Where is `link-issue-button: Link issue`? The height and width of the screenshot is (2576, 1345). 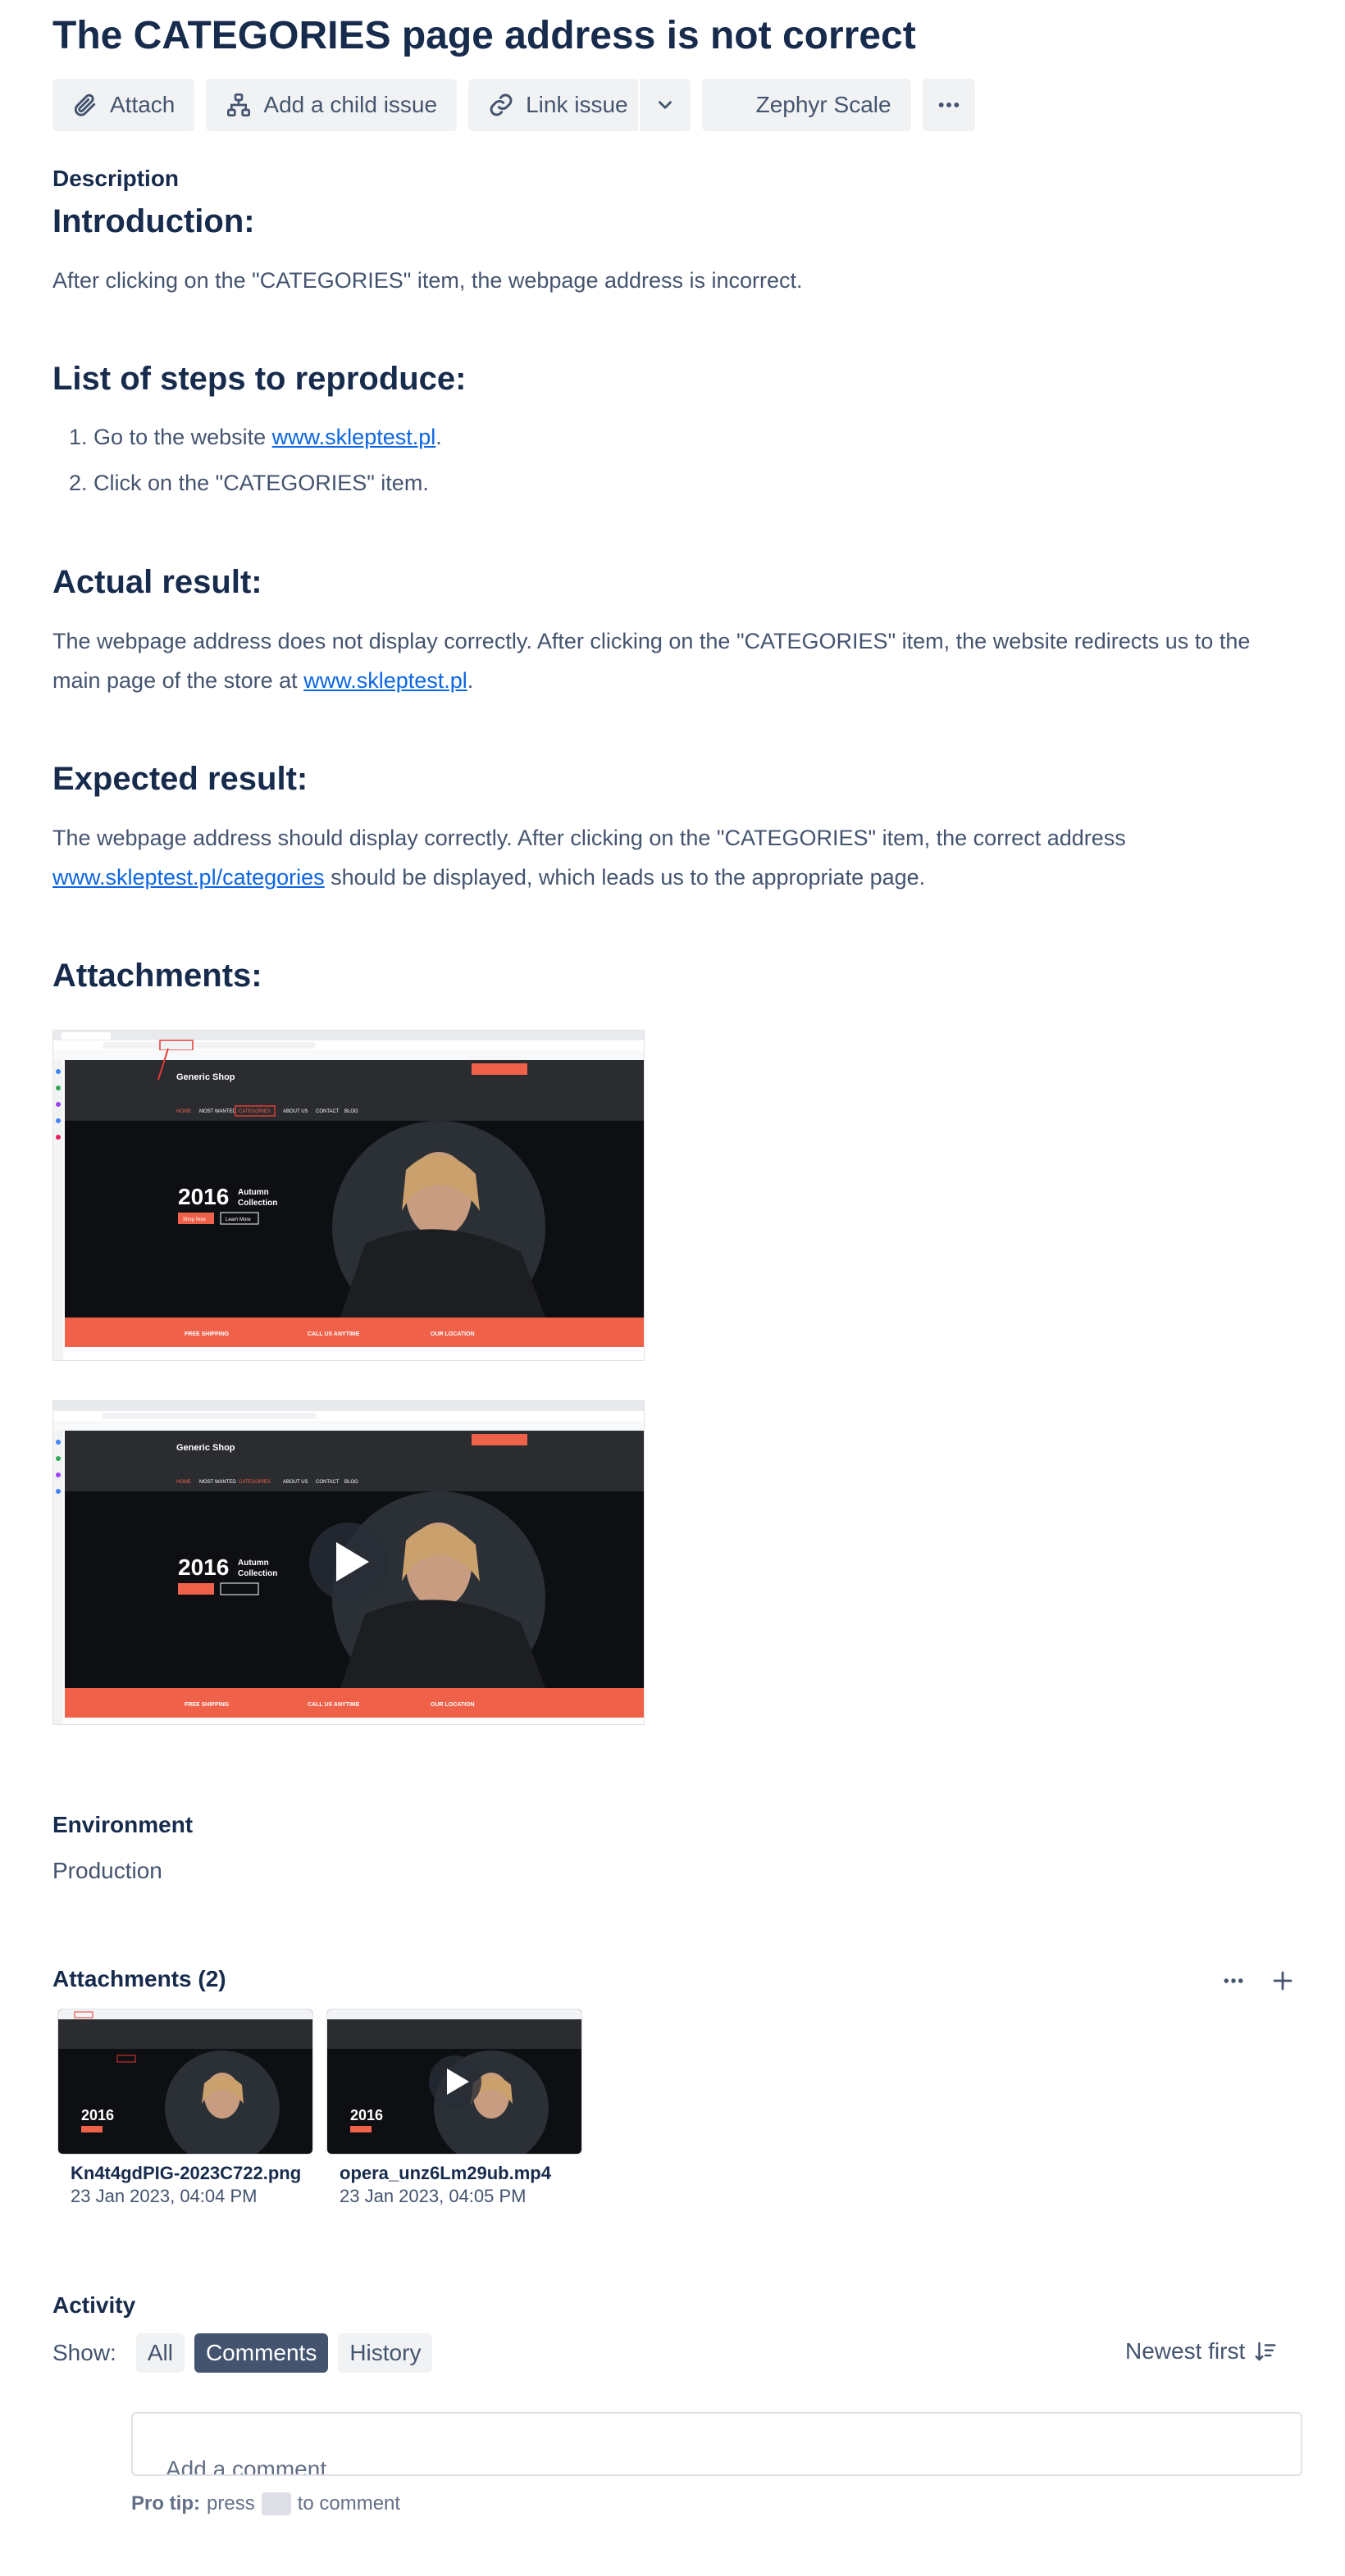 link-issue-button: Link issue is located at coordinates (558, 105).